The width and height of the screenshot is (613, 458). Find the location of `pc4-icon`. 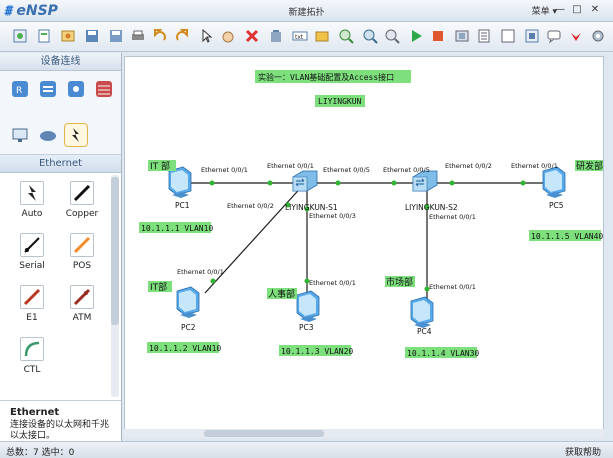

pc4-icon is located at coordinates (422, 312).